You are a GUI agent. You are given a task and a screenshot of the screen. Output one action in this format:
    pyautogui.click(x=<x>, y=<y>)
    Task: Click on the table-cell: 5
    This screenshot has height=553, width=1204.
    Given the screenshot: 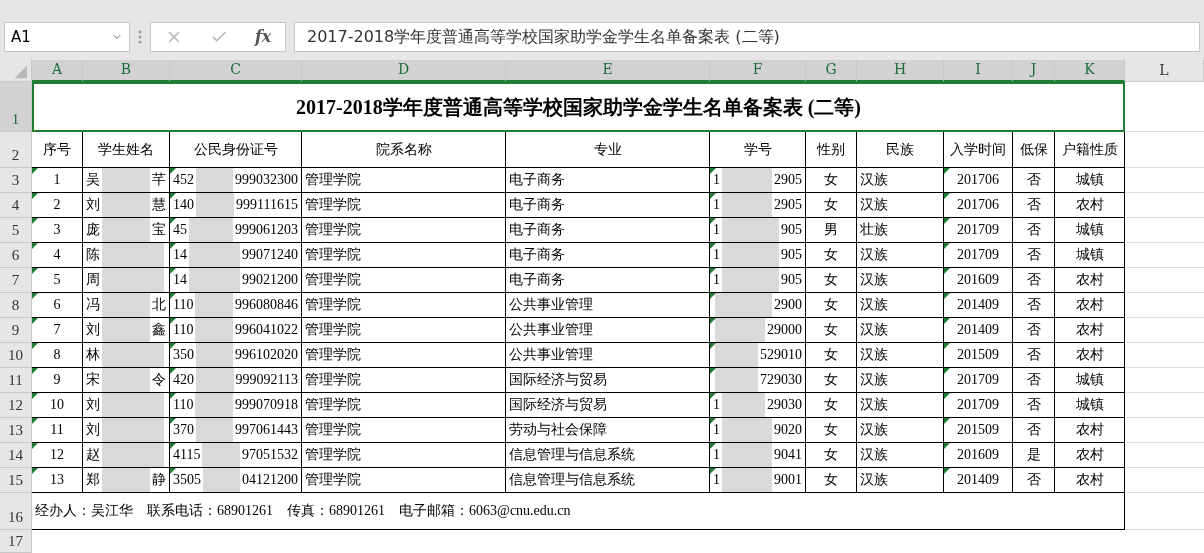 What is the action you would take?
    pyautogui.click(x=57, y=280)
    